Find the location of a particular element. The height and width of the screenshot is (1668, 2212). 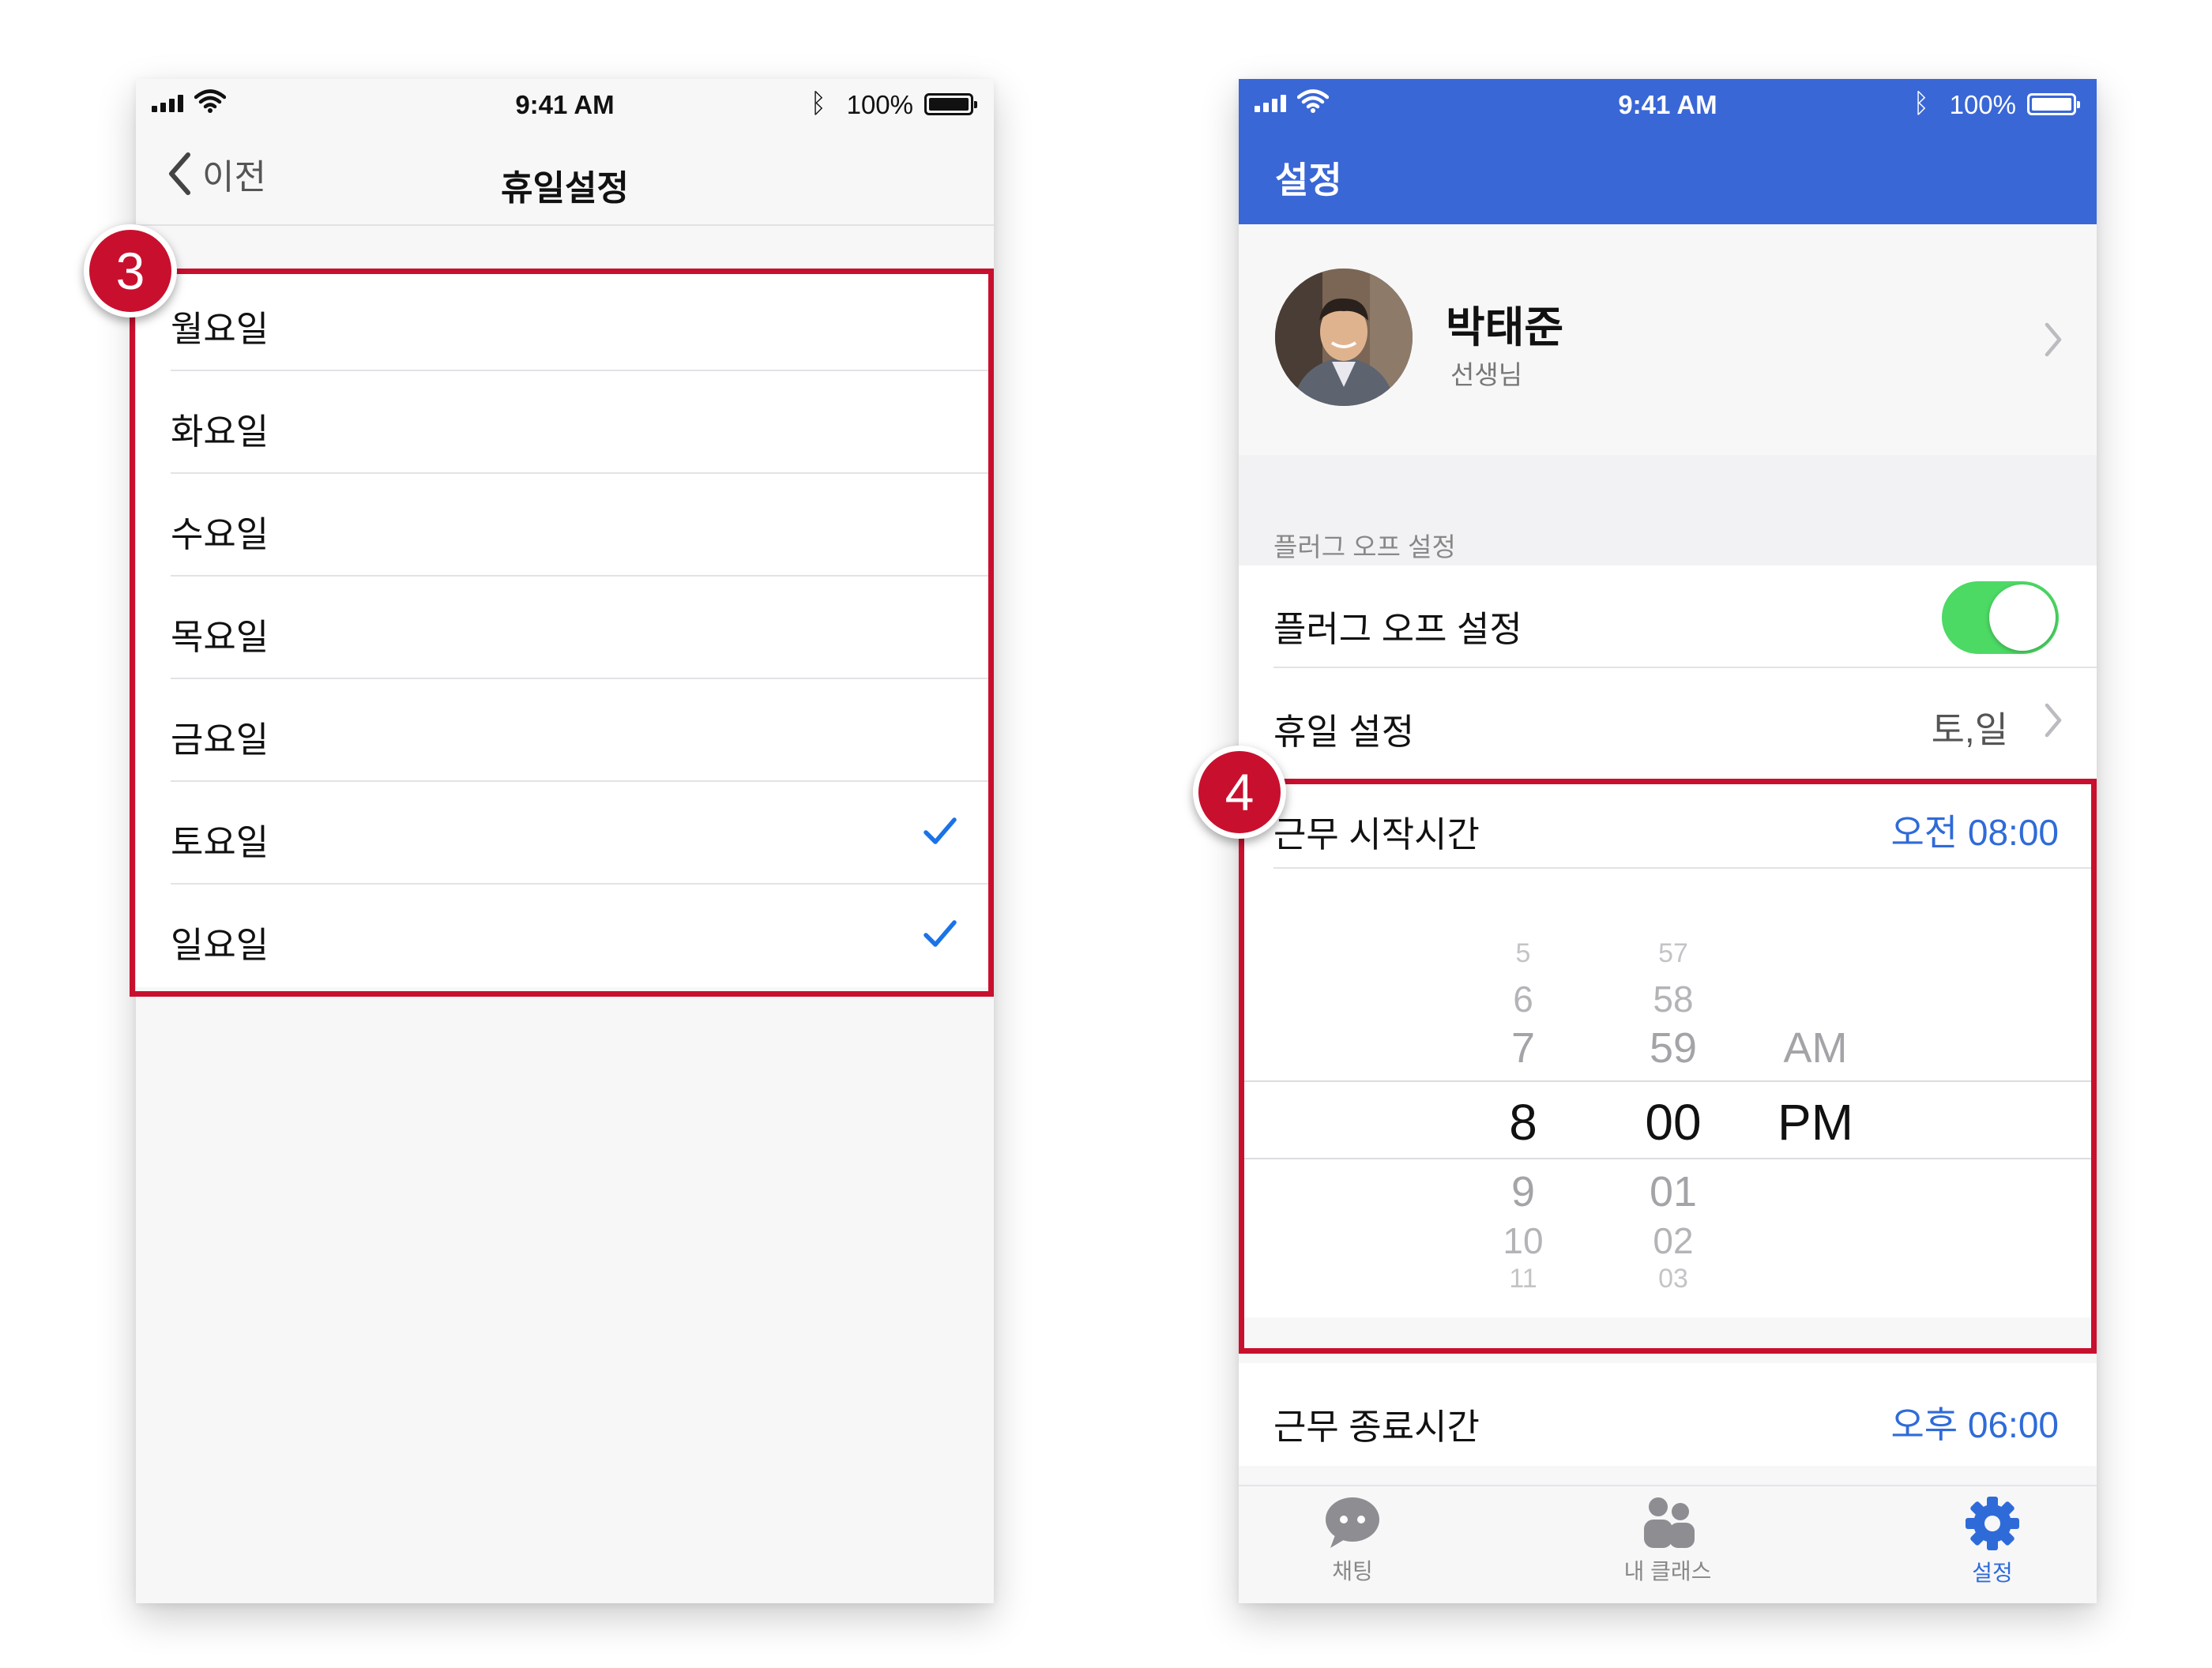

work-end-value: 오후 06:00 is located at coordinates (1975, 1424).